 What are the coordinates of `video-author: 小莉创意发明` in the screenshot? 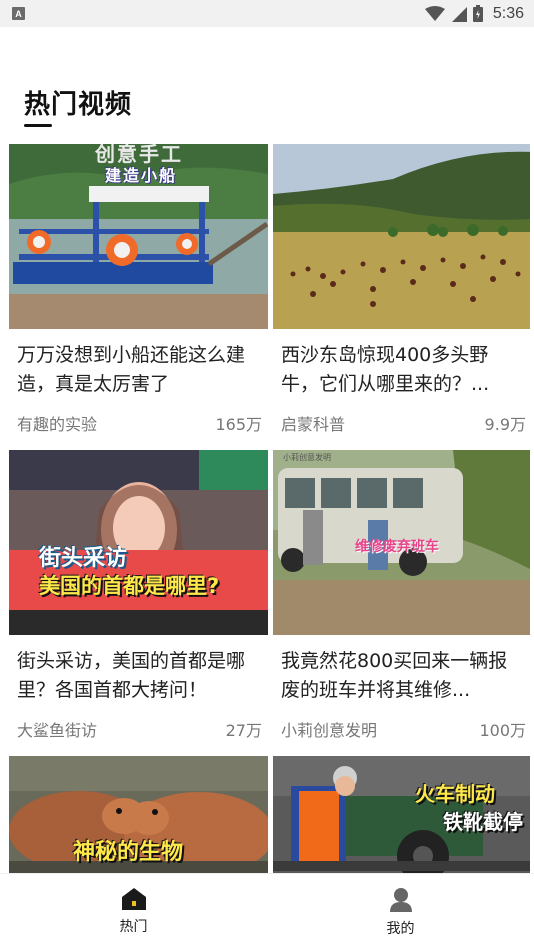 It's located at (329, 730).